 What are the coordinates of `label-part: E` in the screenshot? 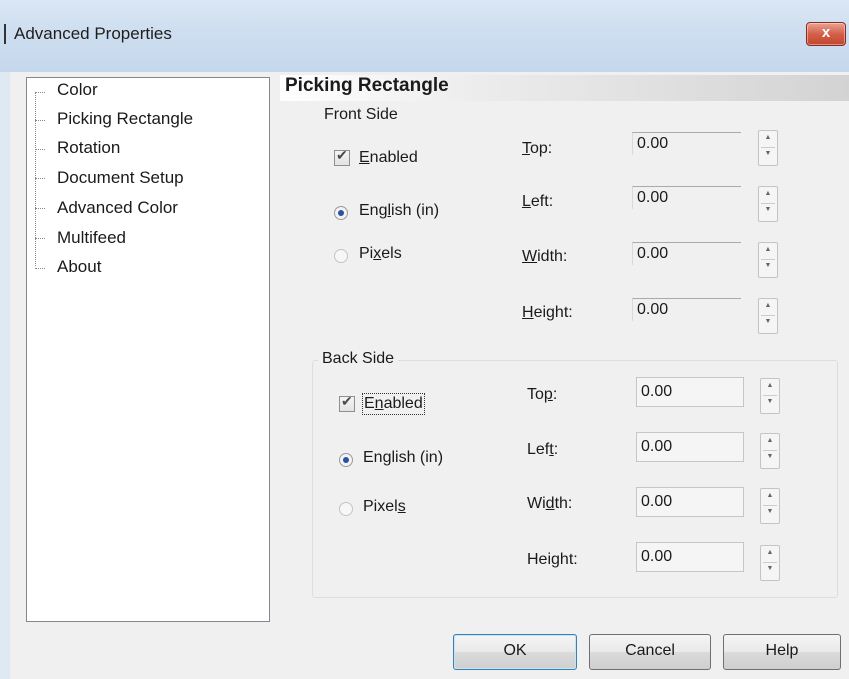 It's located at (369, 403).